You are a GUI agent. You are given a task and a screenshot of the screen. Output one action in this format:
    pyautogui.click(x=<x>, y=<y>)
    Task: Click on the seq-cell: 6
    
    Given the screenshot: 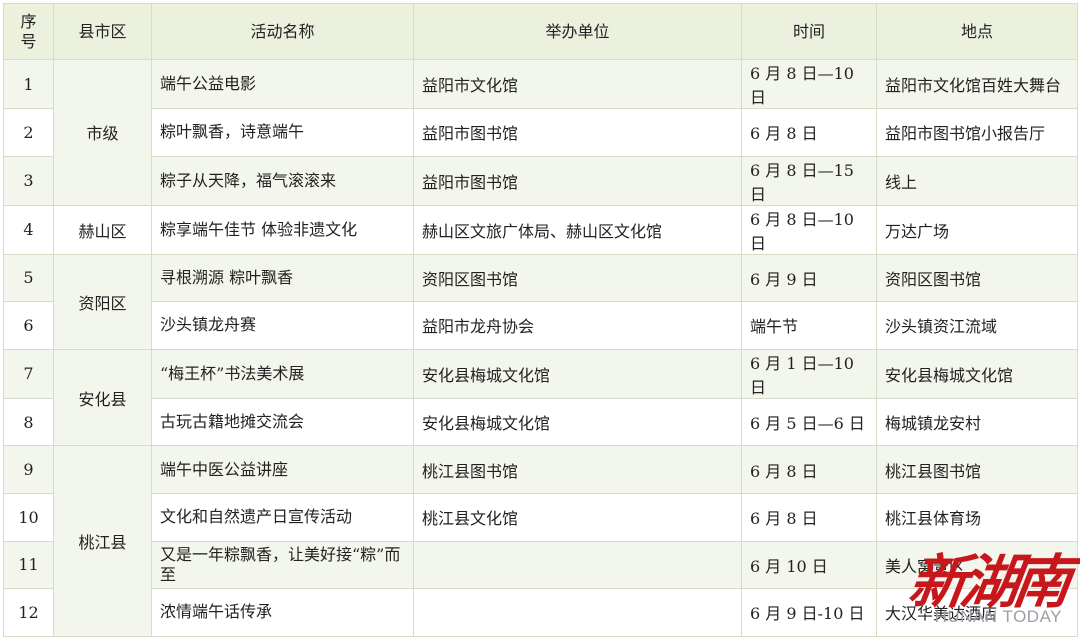 What is the action you would take?
    pyautogui.click(x=28, y=325)
    